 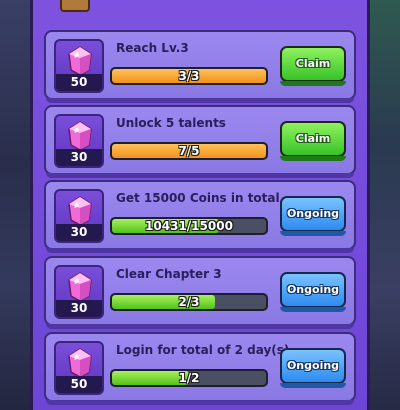 What do you see at coordinates (200, 292) in the screenshot?
I see `task-card-4: 30 Clear Chapter 3 2/3 Ongoing` at bounding box center [200, 292].